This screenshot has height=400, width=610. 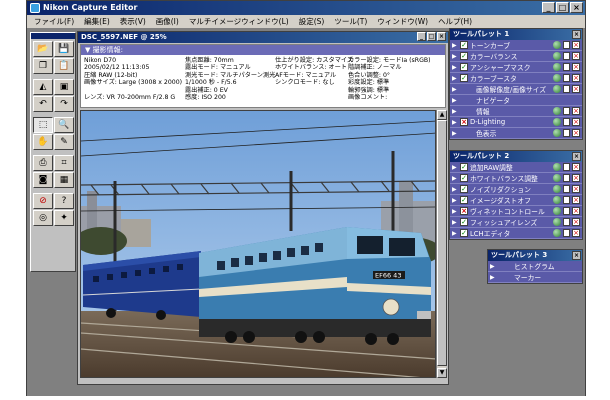 I want to click on menu-view: 表示(V), so click(x=133, y=21).